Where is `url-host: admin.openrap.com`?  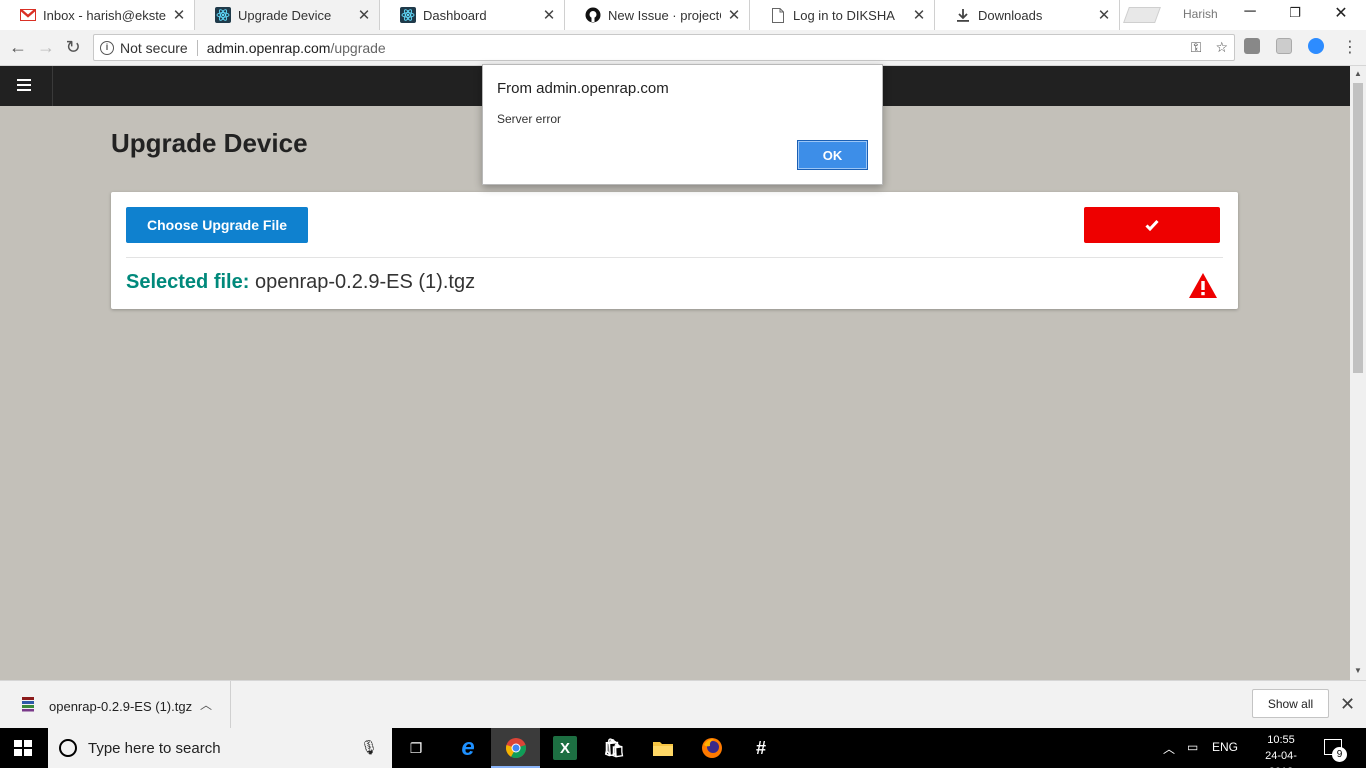
url-host: admin.openrap.com is located at coordinates (269, 48).